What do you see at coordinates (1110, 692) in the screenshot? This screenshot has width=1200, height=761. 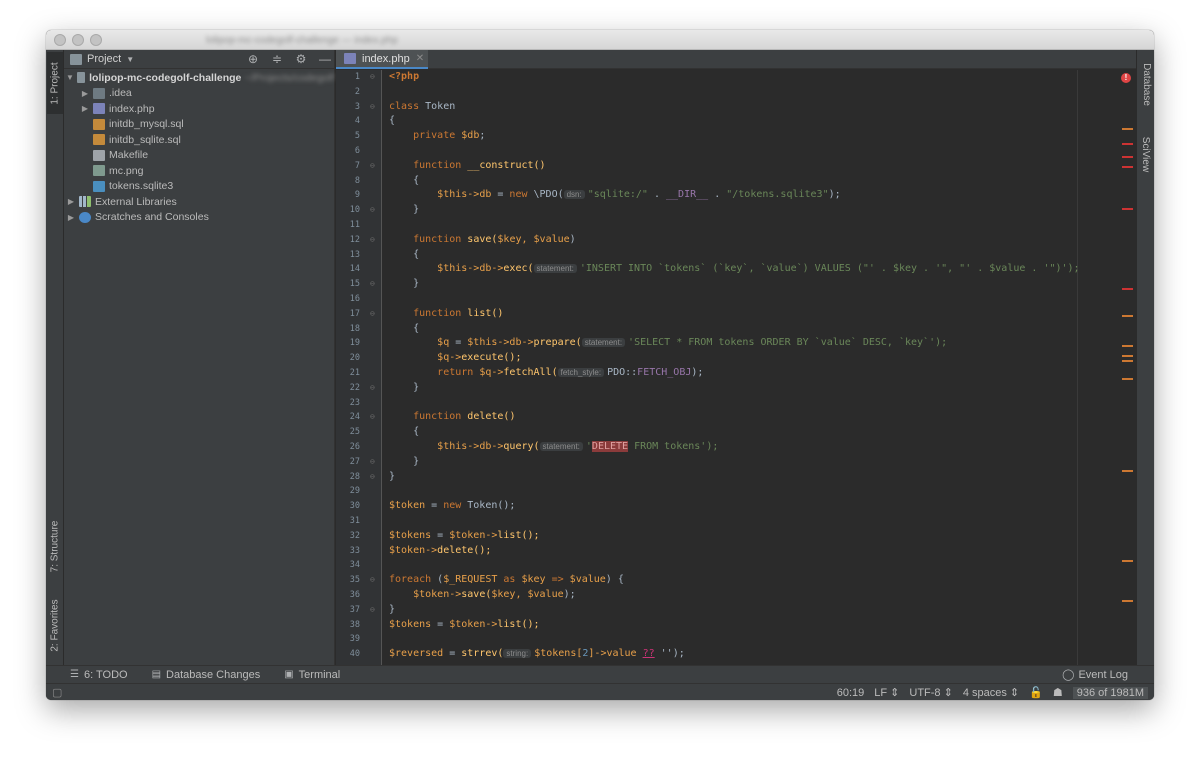 I see `memory-indicator: 936 of 1981M` at bounding box center [1110, 692].